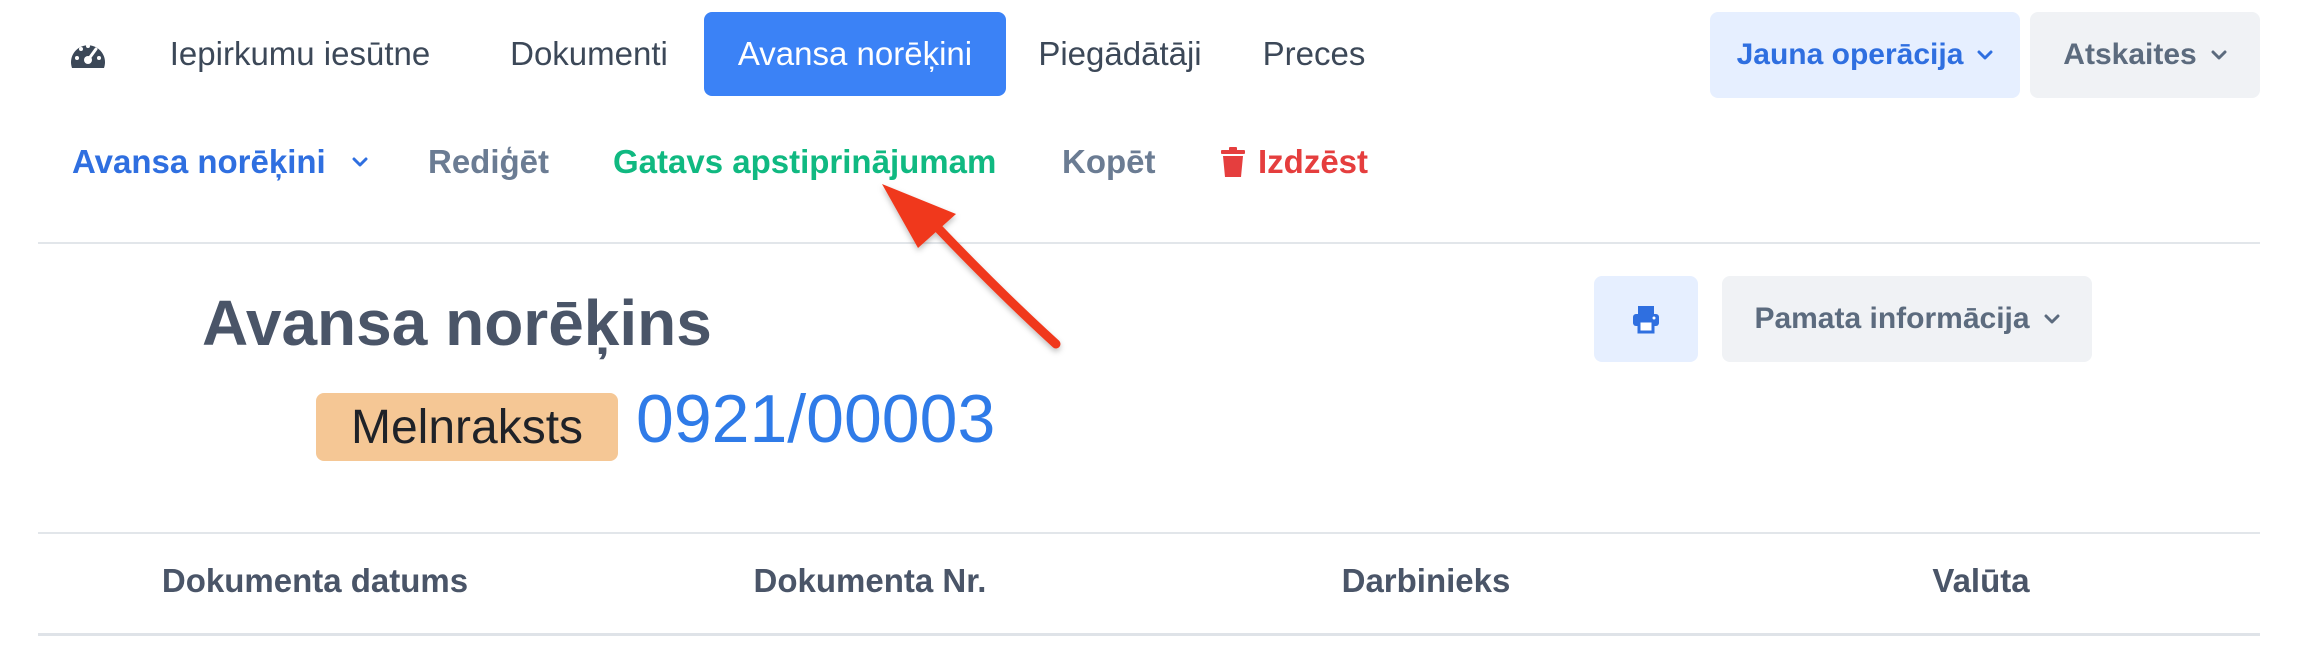 This screenshot has height=658, width=2298. What do you see at coordinates (1233, 162) in the screenshot?
I see `trash-icon` at bounding box center [1233, 162].